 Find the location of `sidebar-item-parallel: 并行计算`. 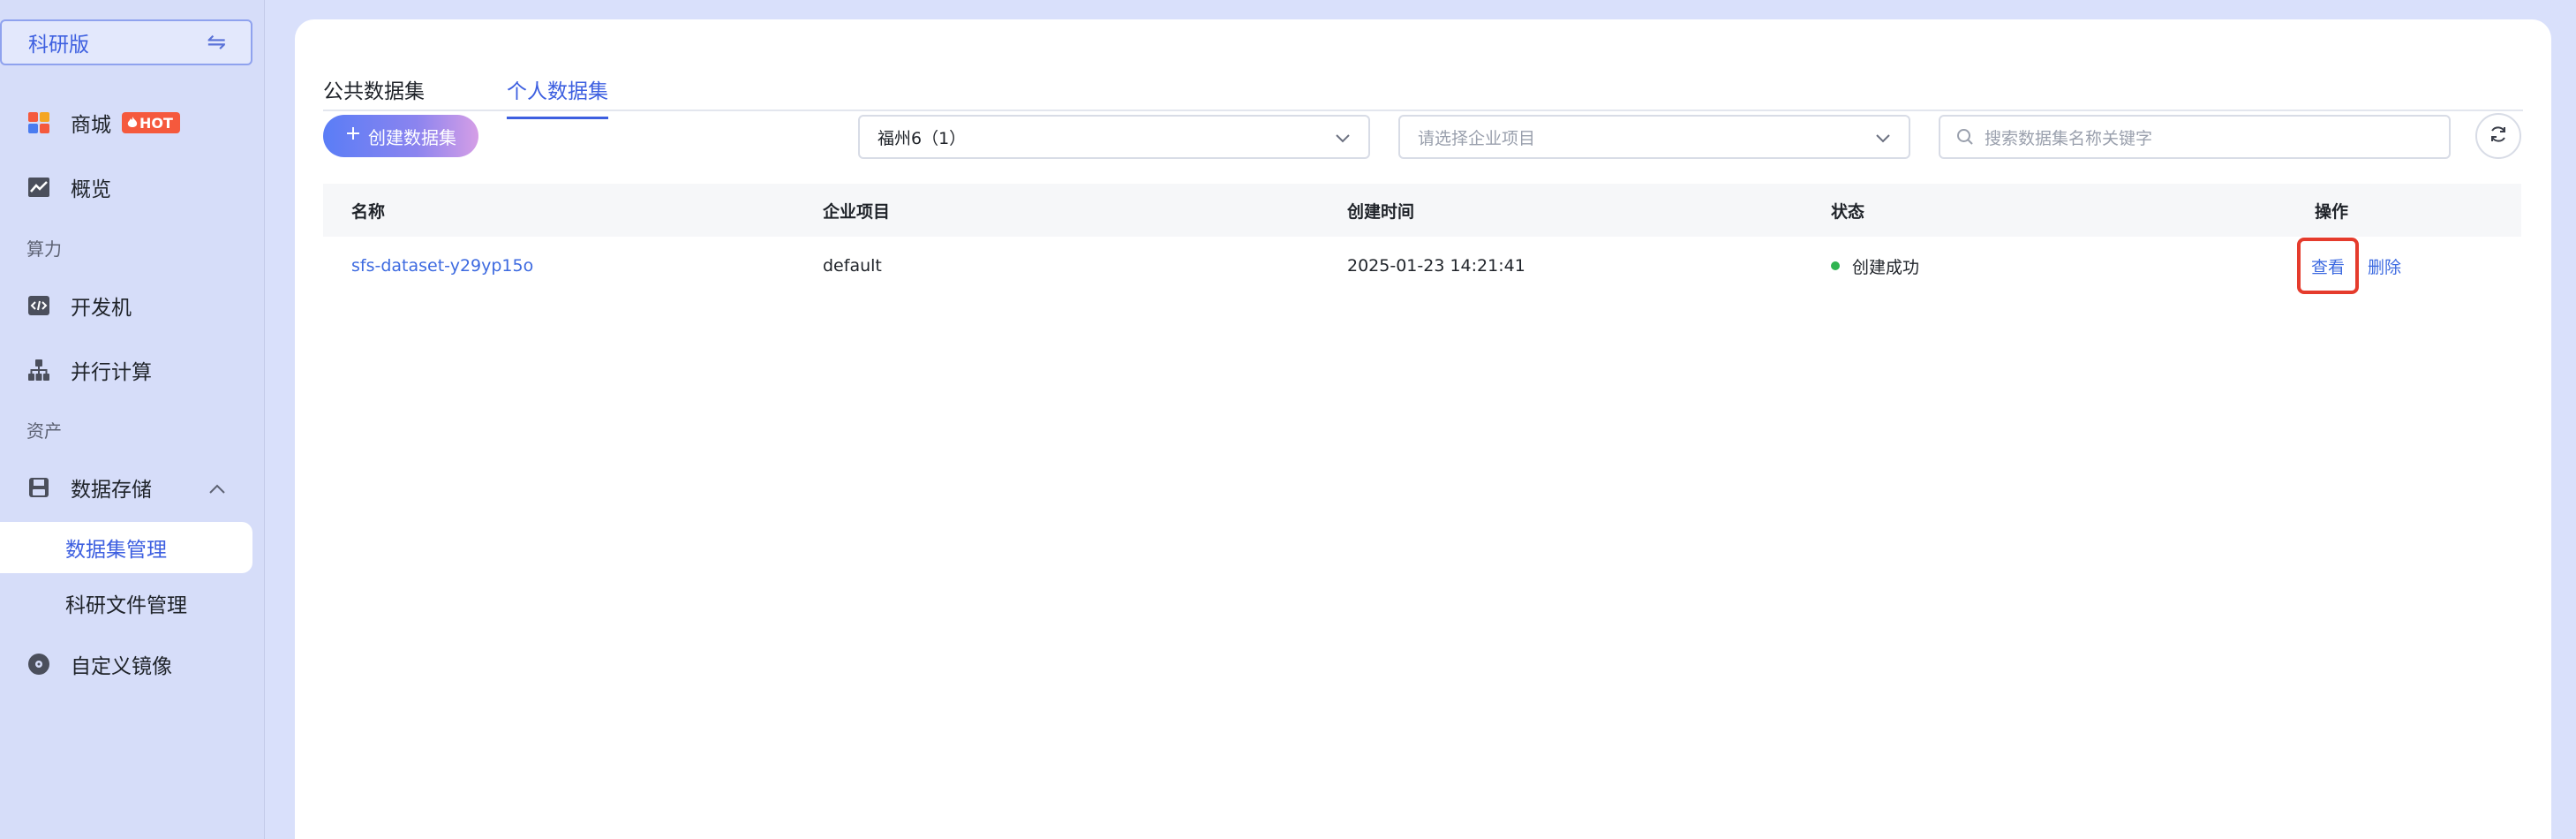

sidebar-item-parallel: 并行计算 is located at coordinates (126, 370).